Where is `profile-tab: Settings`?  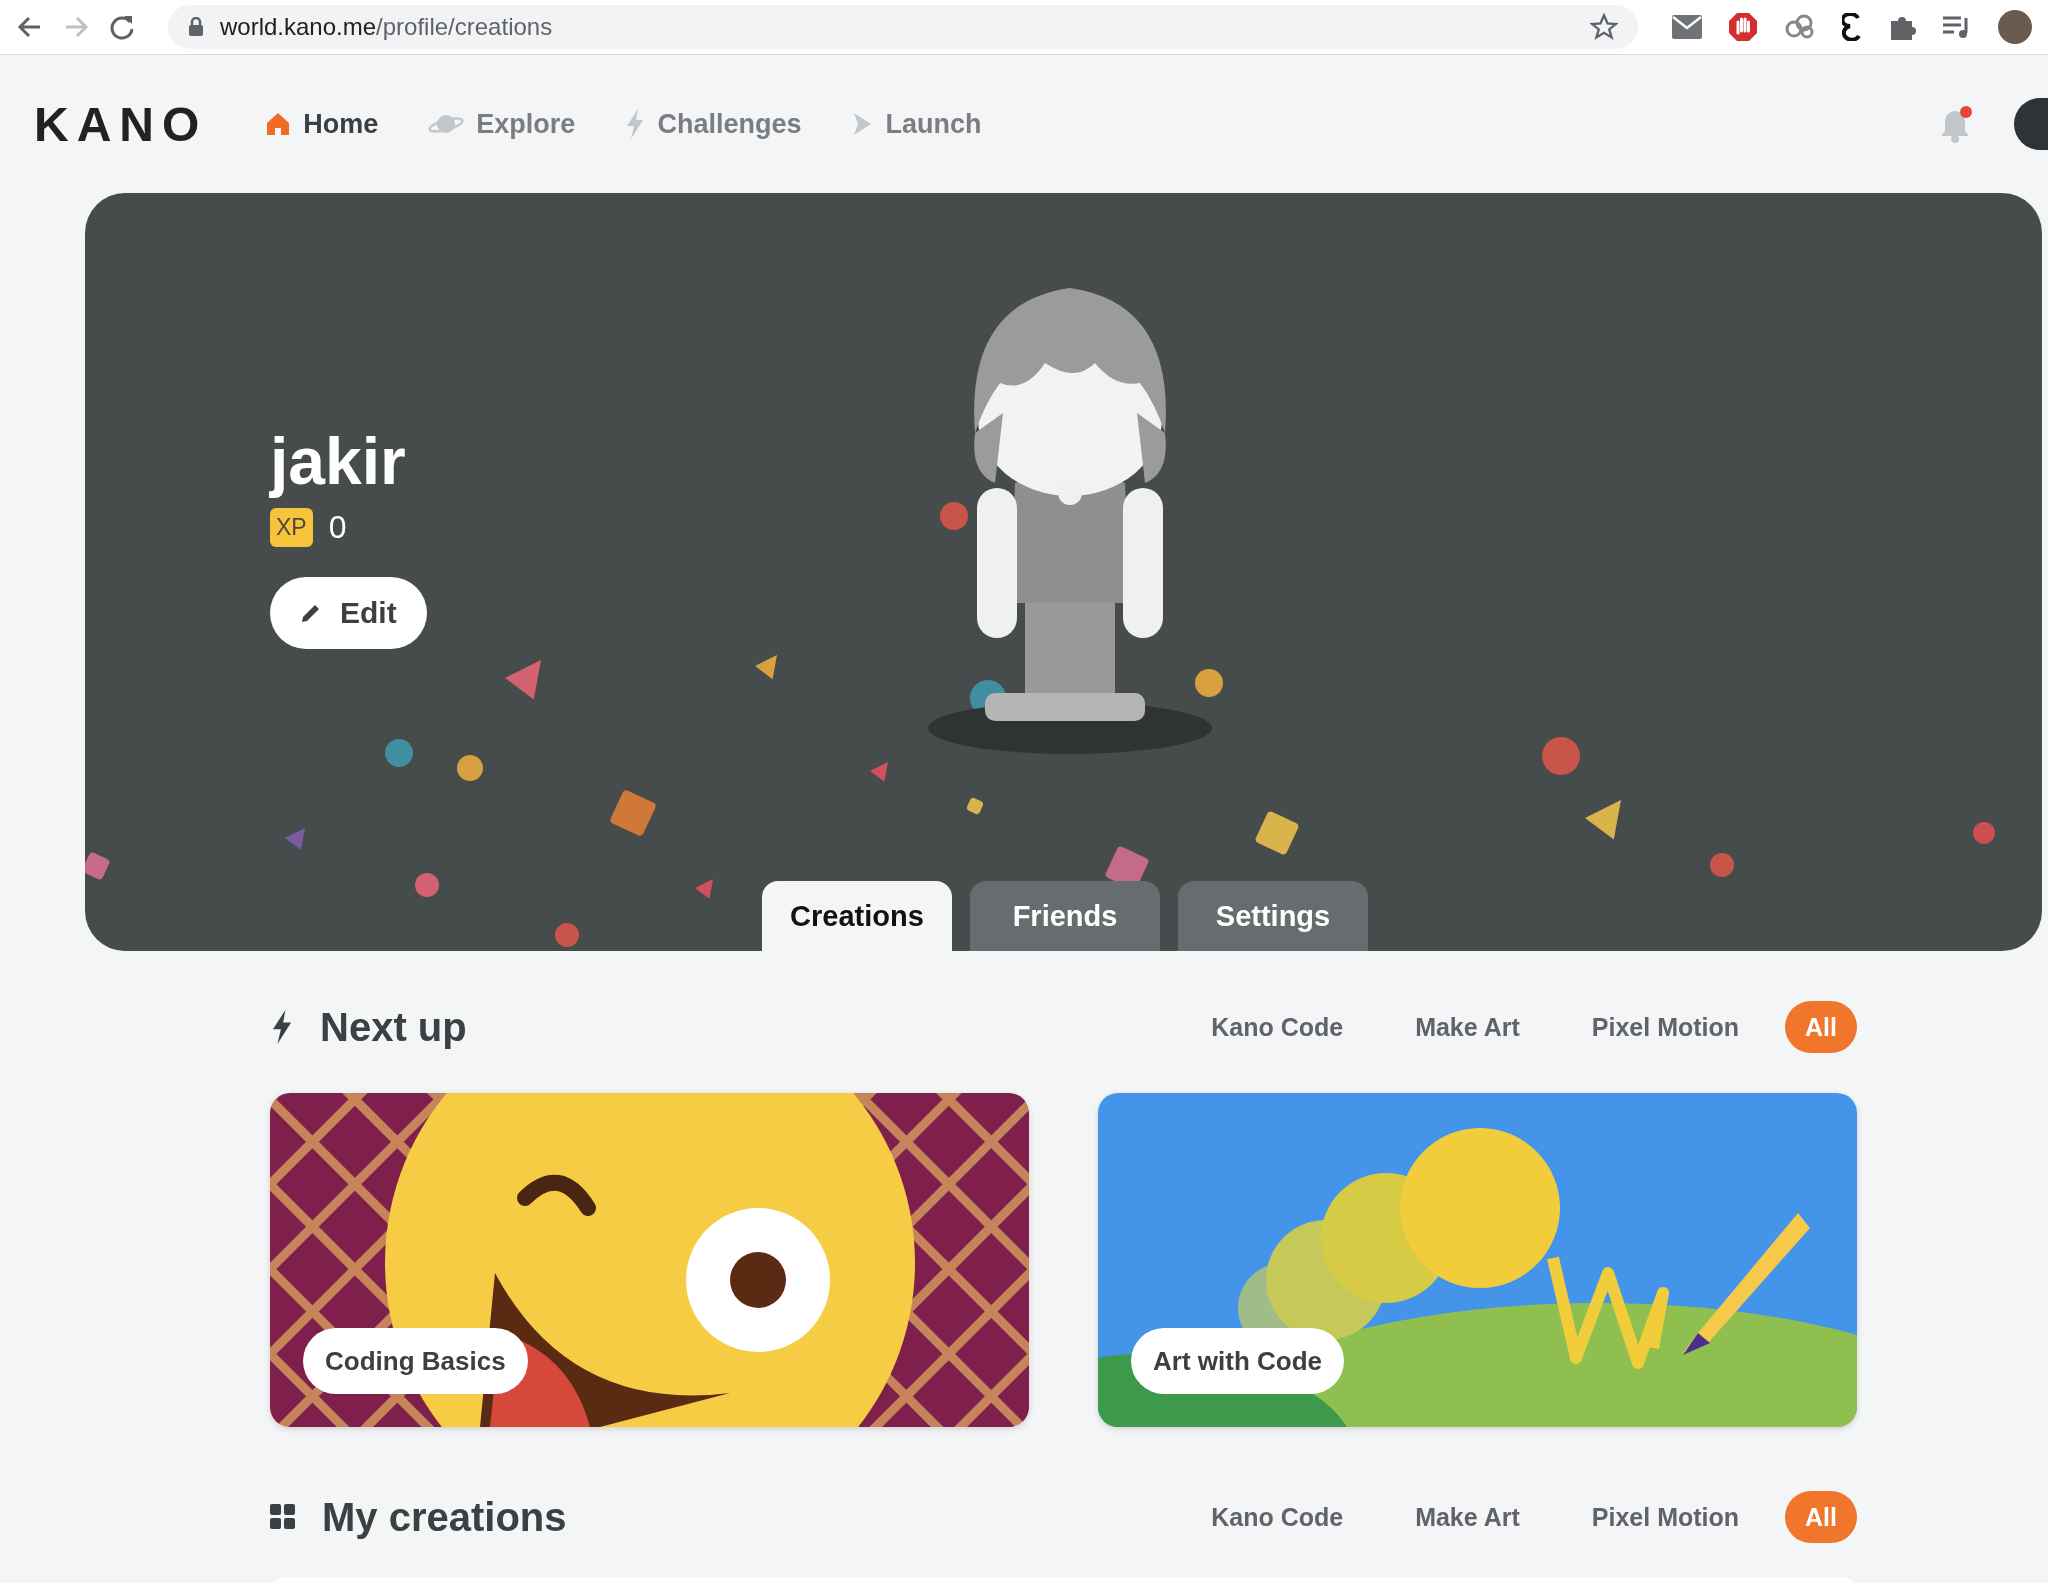 profile-tab: Settings is located at coordinates (1273, 916).